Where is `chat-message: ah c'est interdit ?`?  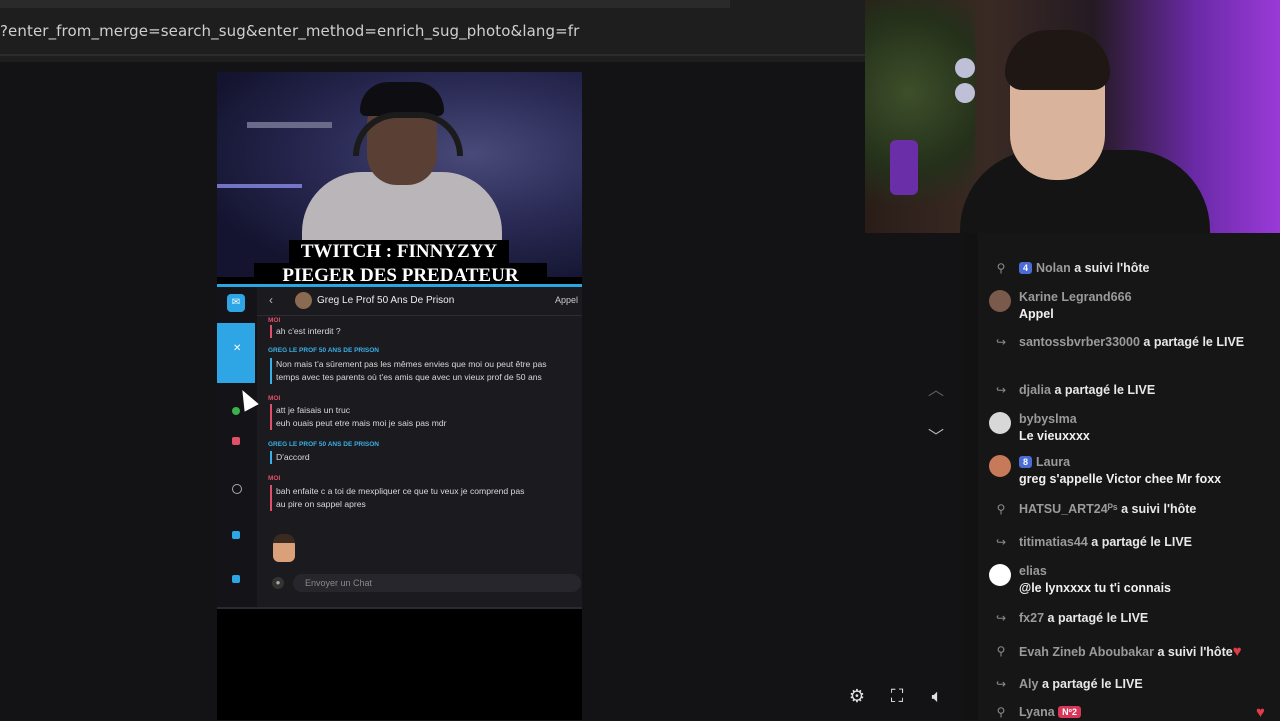 chat-message: ah c'est interdit ? is located at coordinates (305, 331).